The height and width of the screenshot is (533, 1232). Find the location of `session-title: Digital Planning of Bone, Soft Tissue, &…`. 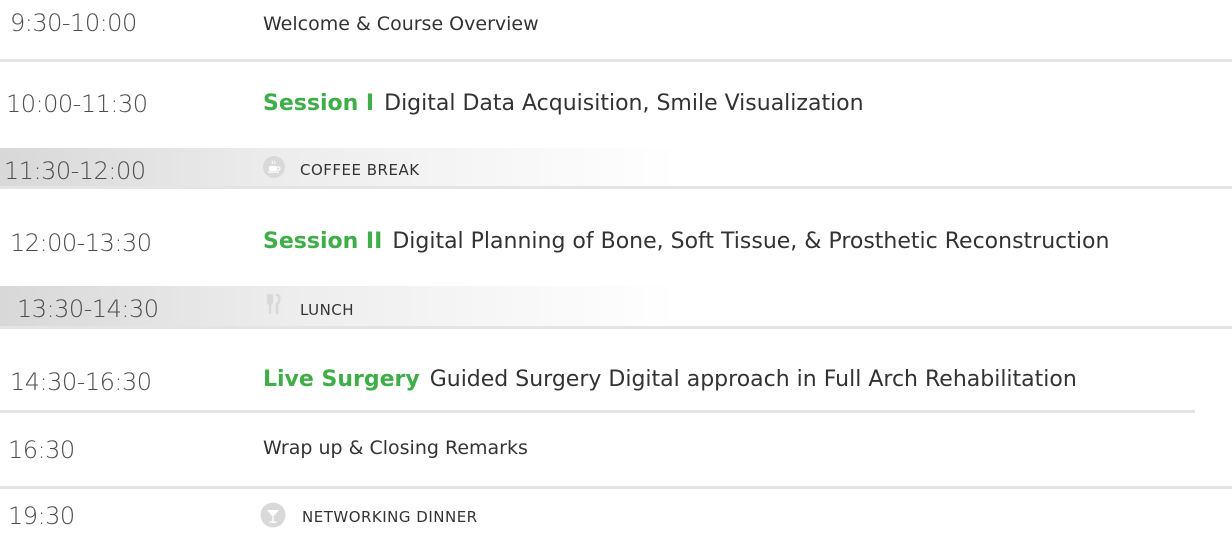

session-title: Digital Planning of Bone, Soft Tissue, &… is located at coordinates (751, 241).